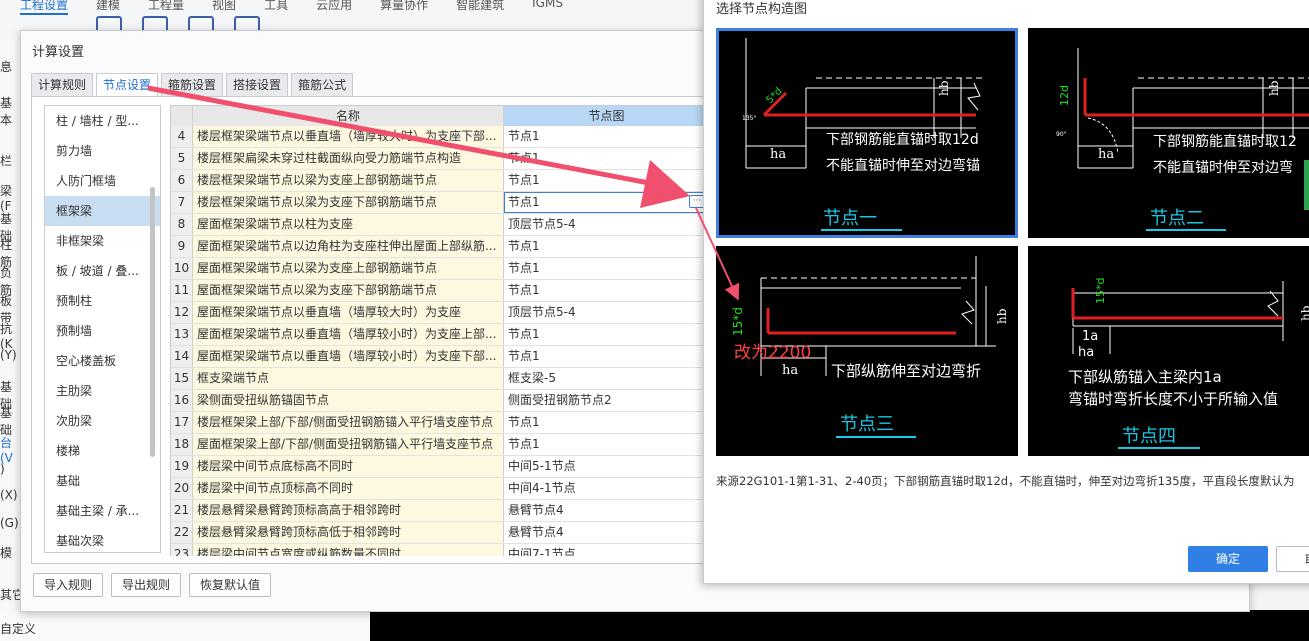 This screenshot has width=1309, height=641. What do you see at coordinates (6, 160) in the screenshot?
I see `left-strip-item: 栏` at bounding box center [6, 160].